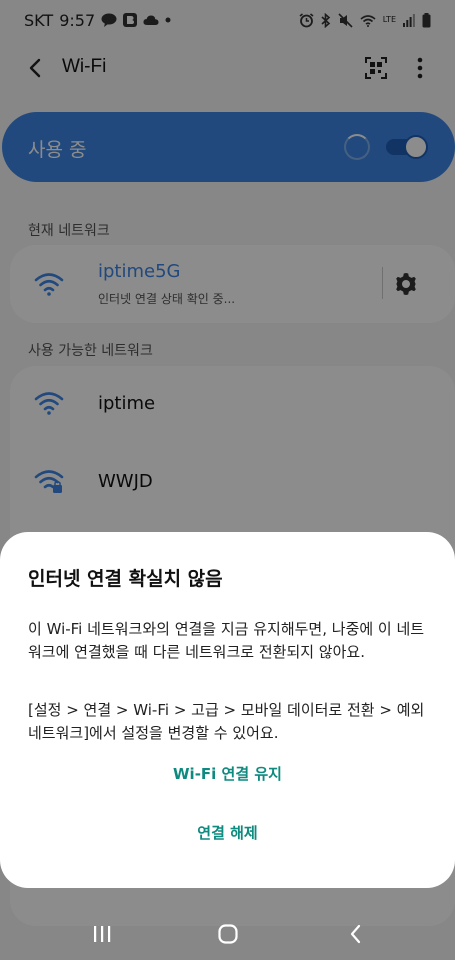 This screenshot has height=960, width=455. I want to click on back-nav-icon, so click(356, 934).